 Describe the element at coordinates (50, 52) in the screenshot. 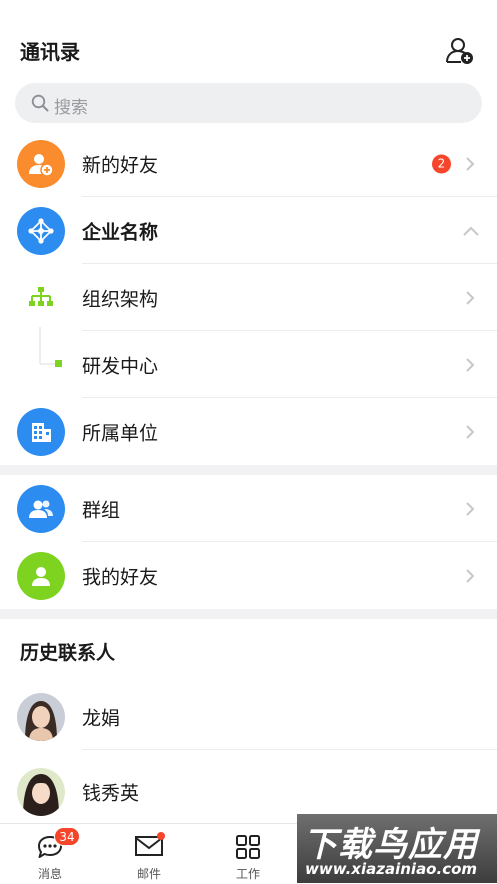

I see `page-title: 通讯录` at that location.